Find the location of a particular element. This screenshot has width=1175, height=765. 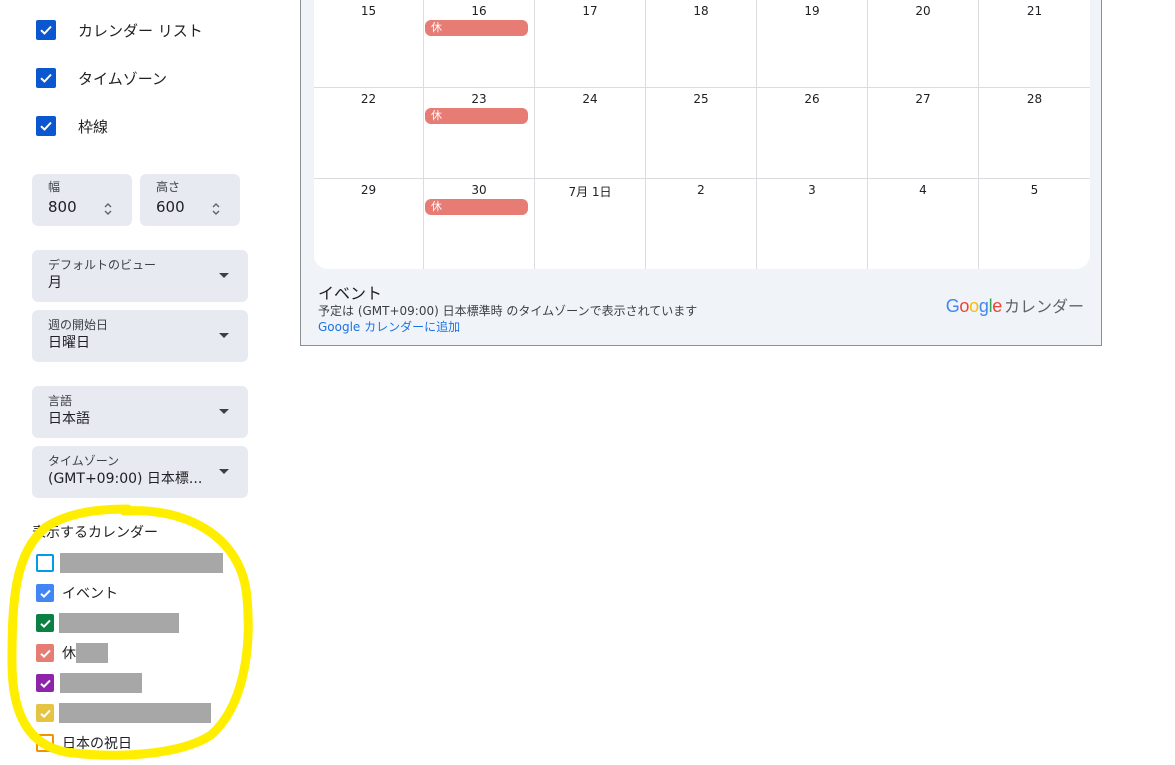

day-number: 24 is located at coordinates (590, 99).